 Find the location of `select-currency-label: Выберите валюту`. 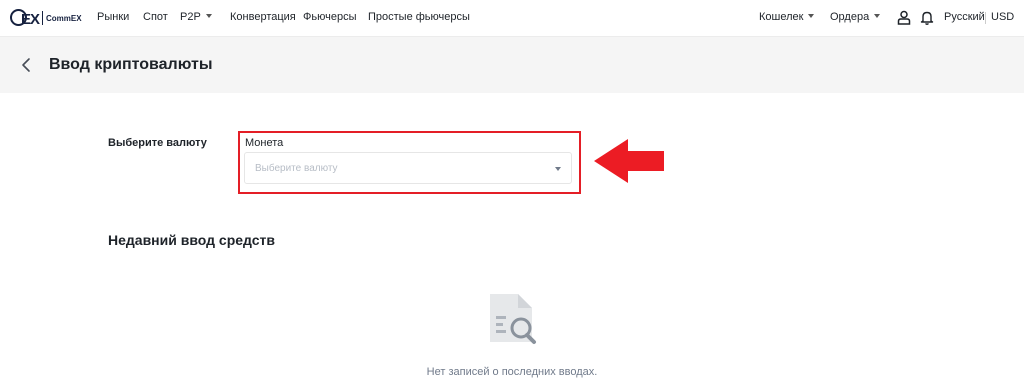

select-currency-label: Выберите валюту is located at coordinates (157, 143).